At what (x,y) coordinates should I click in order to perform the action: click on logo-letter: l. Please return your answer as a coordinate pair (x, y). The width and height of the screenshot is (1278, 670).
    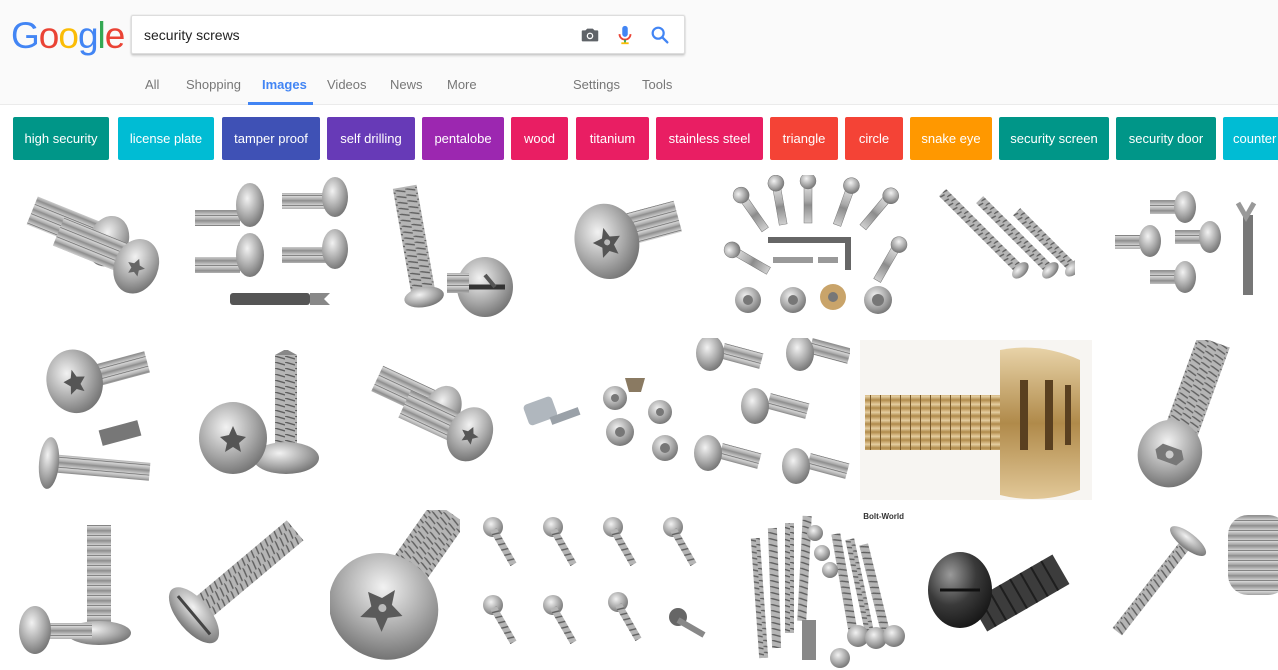
    Looking at the image, I should click on (101, 35).